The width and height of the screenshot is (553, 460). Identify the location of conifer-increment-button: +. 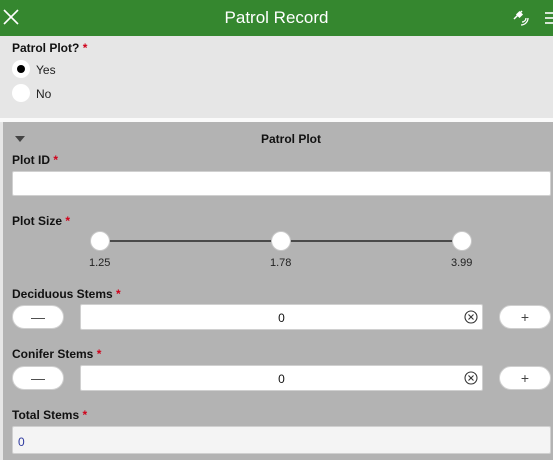
(525, 378).